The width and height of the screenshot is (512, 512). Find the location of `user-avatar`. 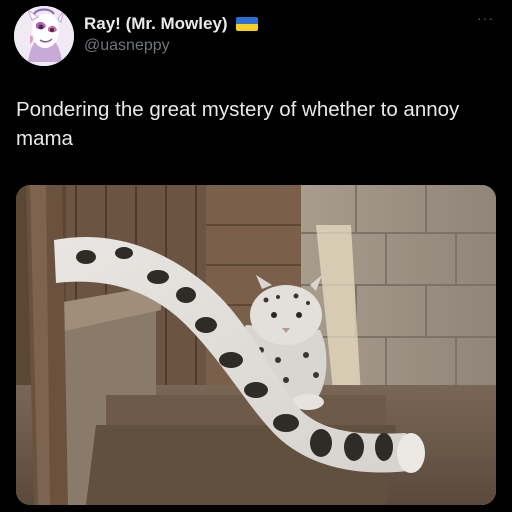

user-avatar is located at coordinates (44, 36).